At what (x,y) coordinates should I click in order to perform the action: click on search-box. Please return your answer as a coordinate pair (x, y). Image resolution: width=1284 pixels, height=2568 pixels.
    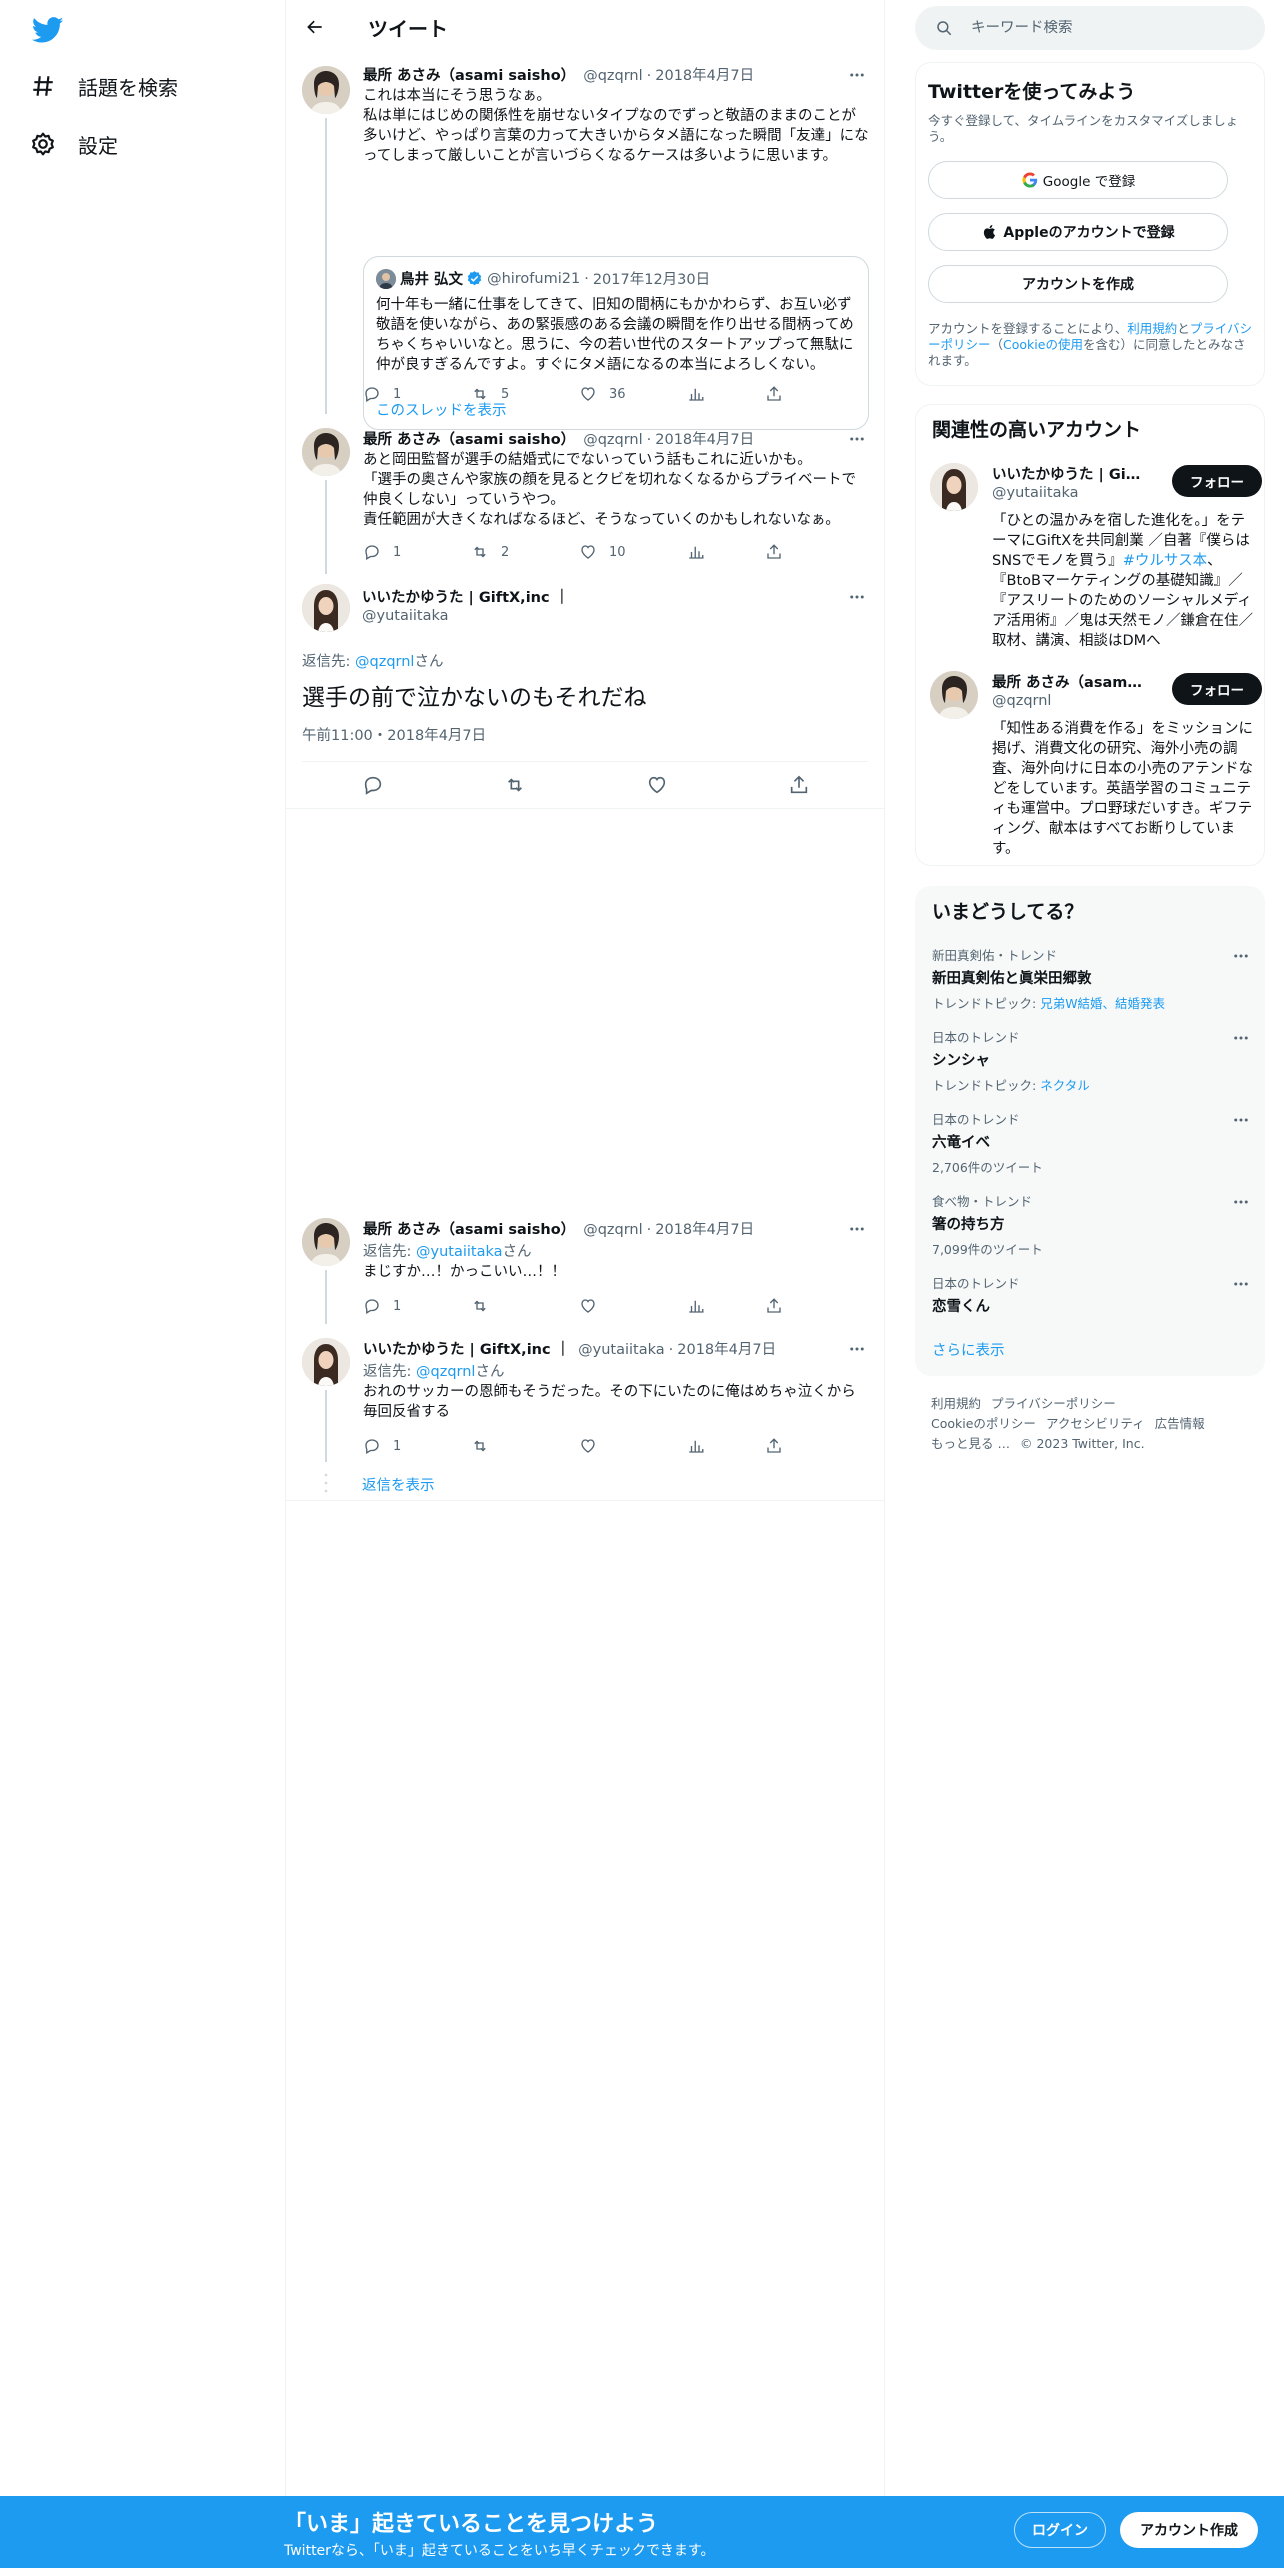
    Looking at the image, I should click on (1090, 28).